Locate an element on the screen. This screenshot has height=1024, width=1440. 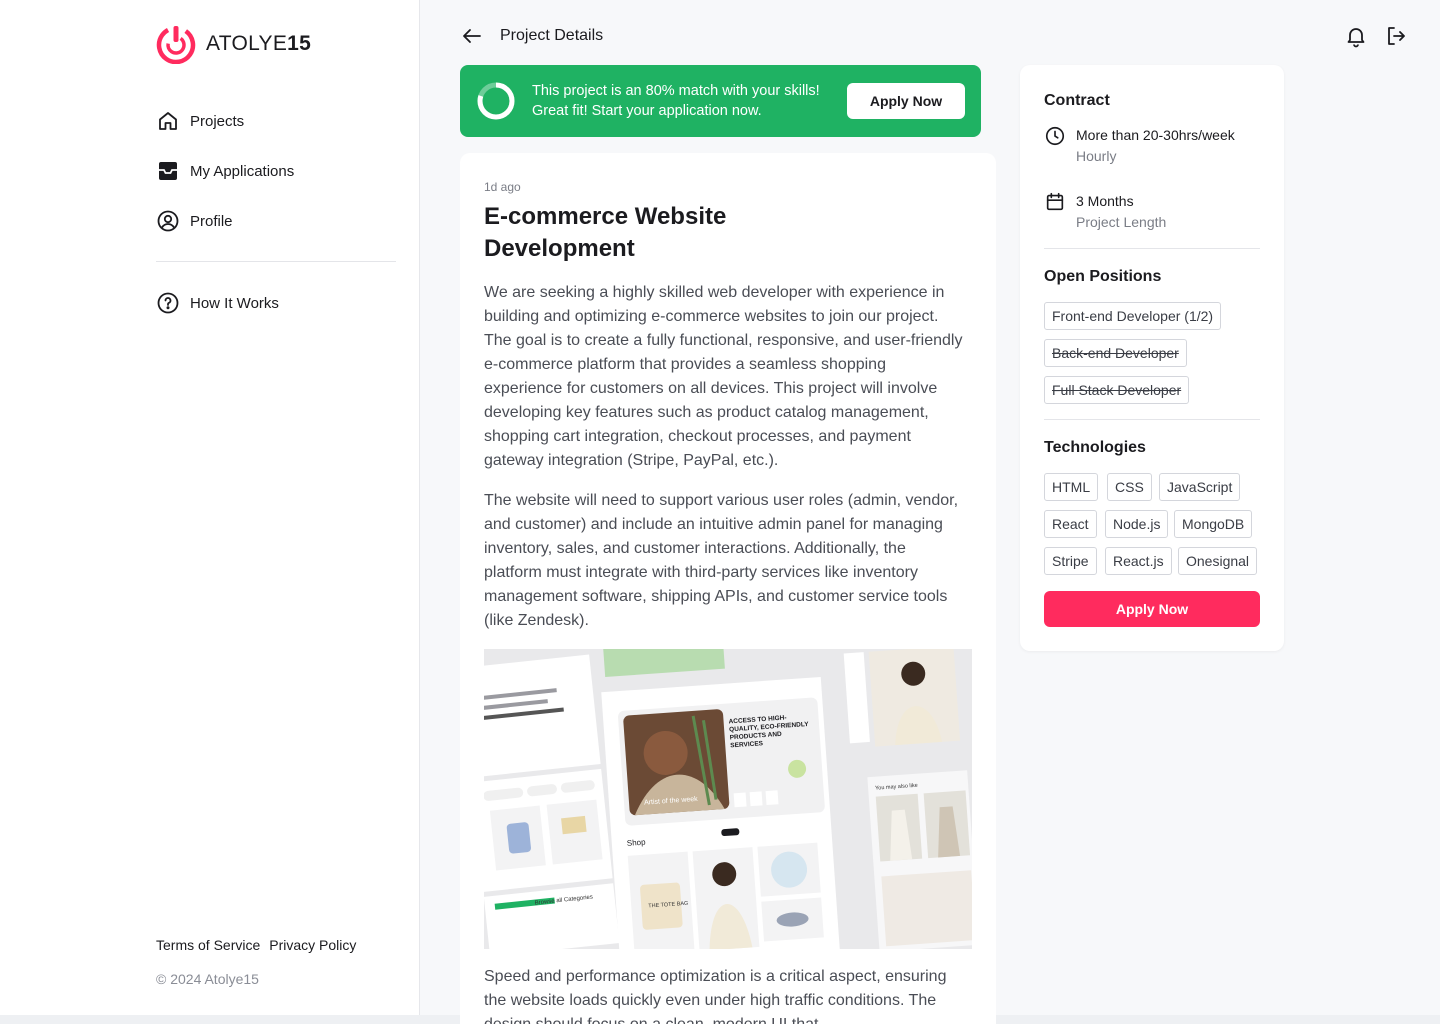
hours-info: More than 20-30hrs/week Hourly is located at coordinates (1139, 146).